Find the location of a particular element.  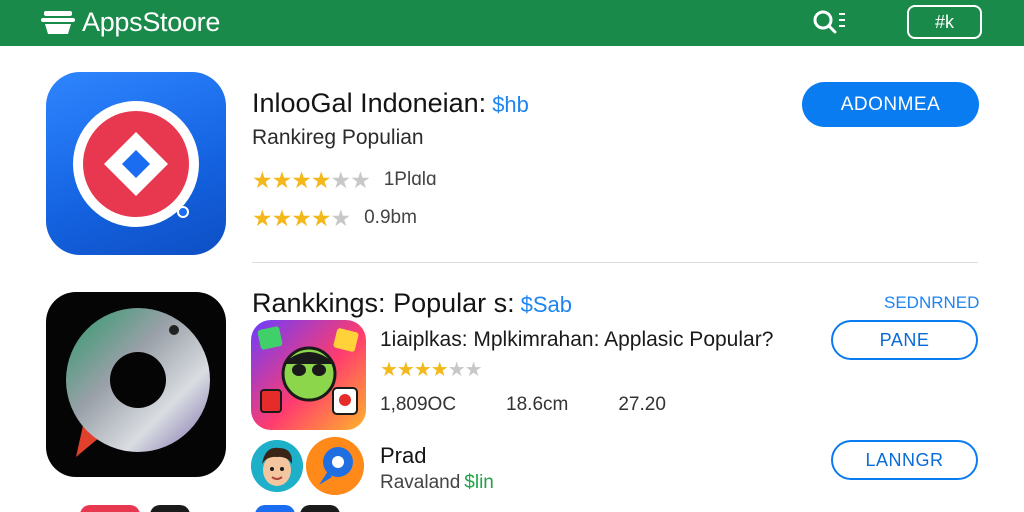

disc-icon is located at coordinates (138, 382).